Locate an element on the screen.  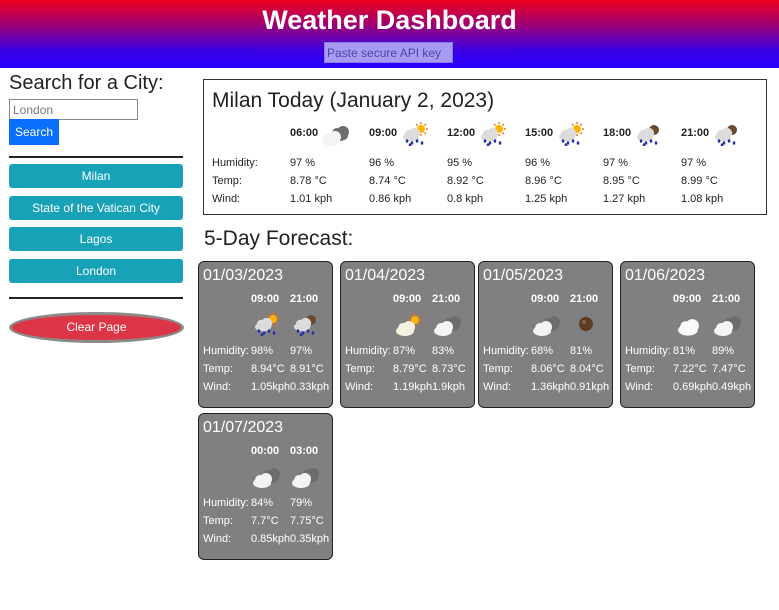
forecast-slot-wind: 0.85kph is located at coordinates (271, 539).